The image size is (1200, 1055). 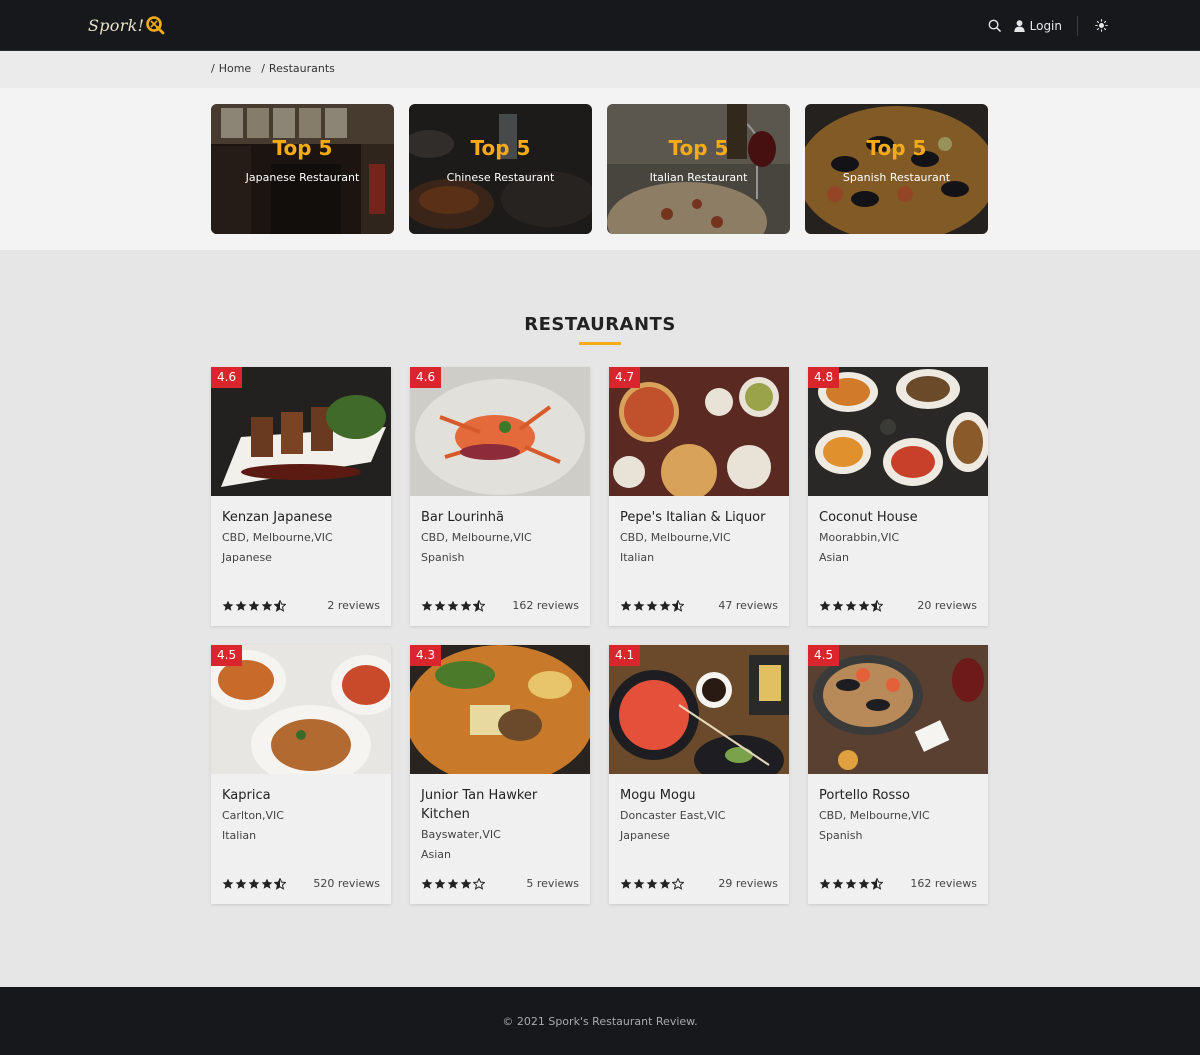 I want to click on site-footer: © 2021 Spork's Restaurant Review., so click(x=600, y=1021).